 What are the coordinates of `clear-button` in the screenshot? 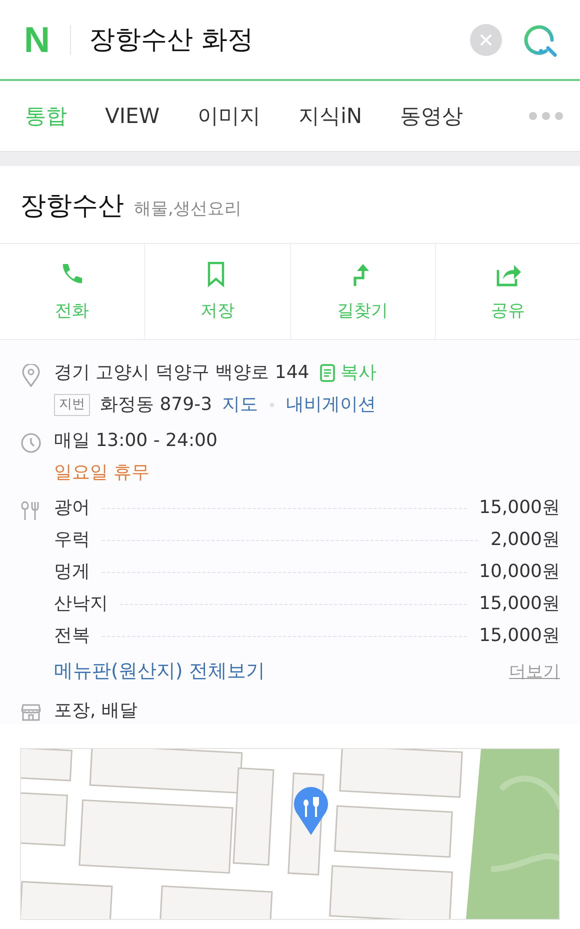 It's located at (486, 40).